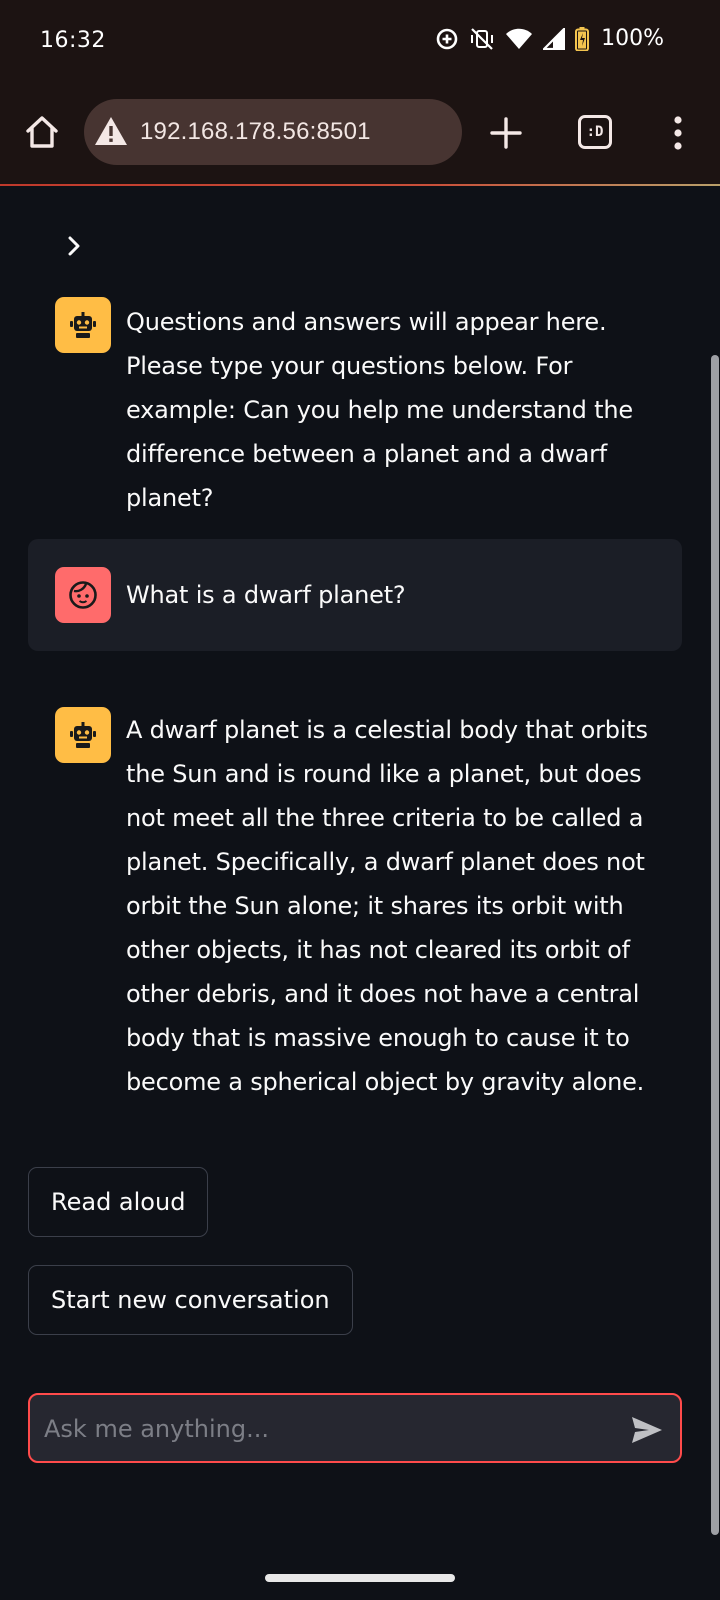 The image size is (720, 1600). Describe the element at coordinates (111, 131) in the screenshot. I see `not-secure-warning-icon` at that location.